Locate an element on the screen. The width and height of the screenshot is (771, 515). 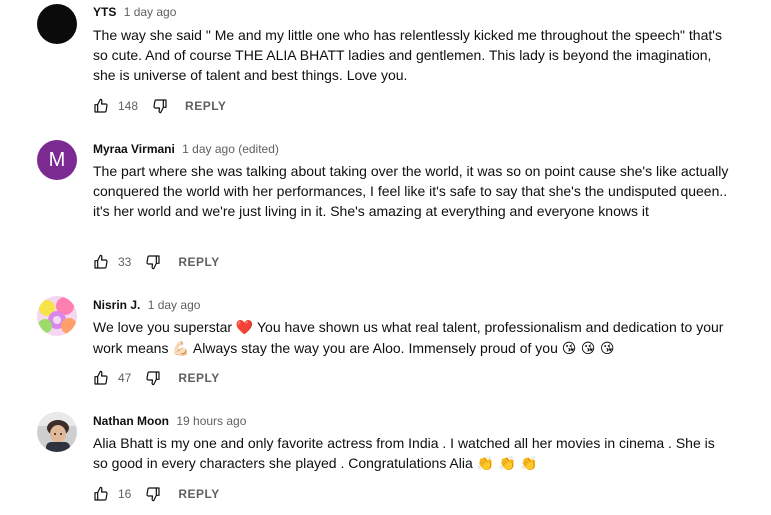
comment-actions: 47 REPLY is located at coordinates (156, 378).